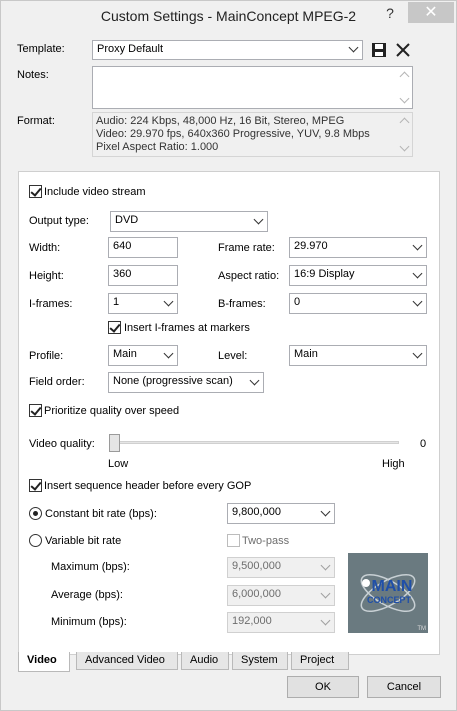 The image size is (457, 711). Describe the element at coordinates (205, 661) in the screenshot. I see `tab-audio: Audio` at that location.